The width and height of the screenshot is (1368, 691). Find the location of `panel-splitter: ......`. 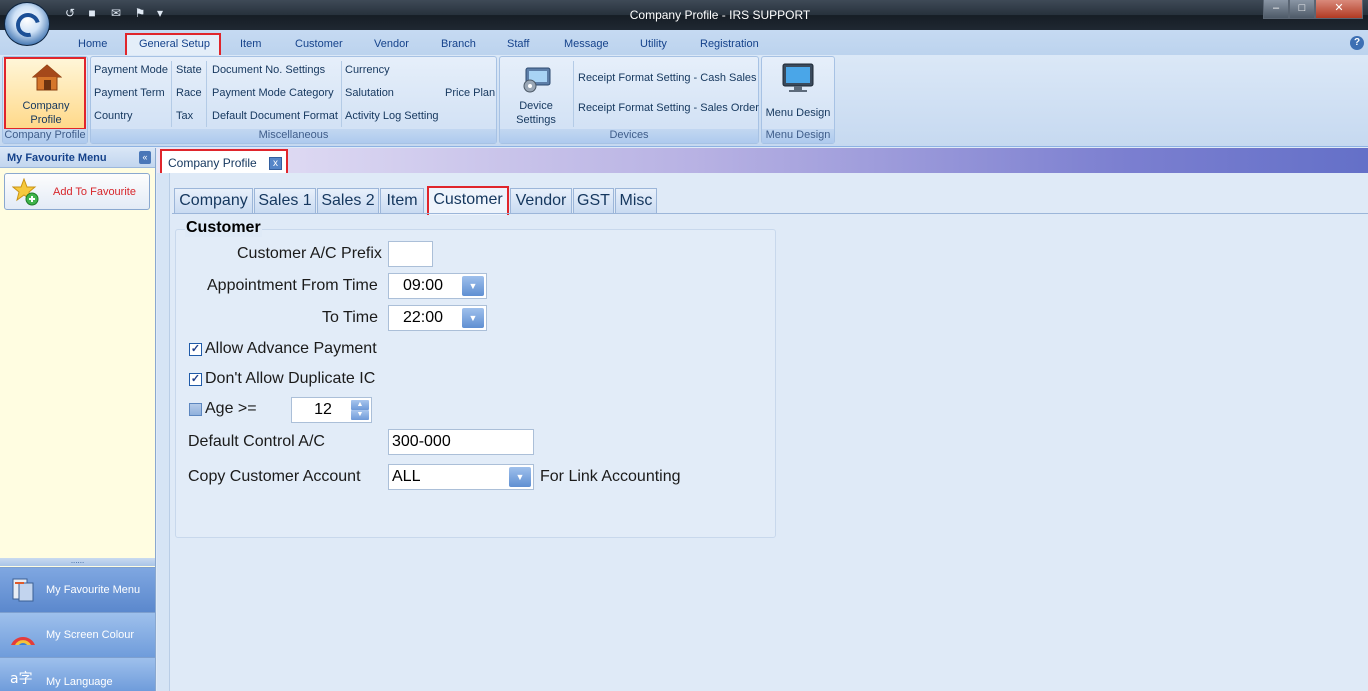

panel-splitter: ...... is located at coordinates (77, 561).